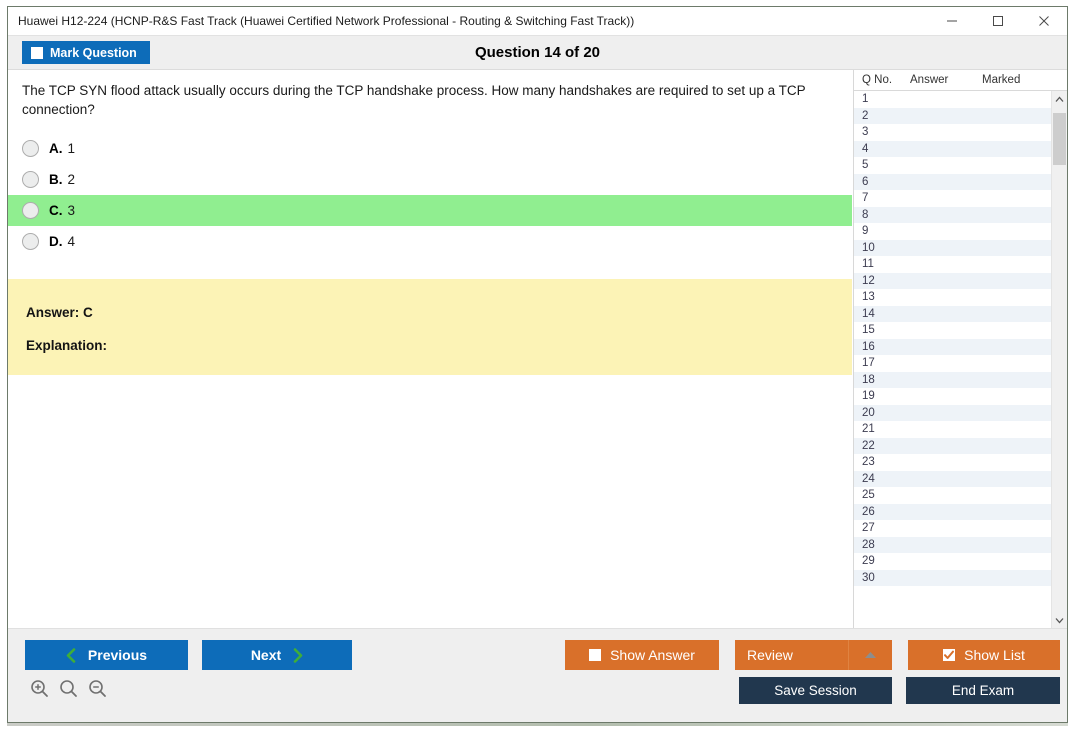  Describe the element at coordinates (952, 412) in the screenshot. I see `question-list-row: 20` at that location.